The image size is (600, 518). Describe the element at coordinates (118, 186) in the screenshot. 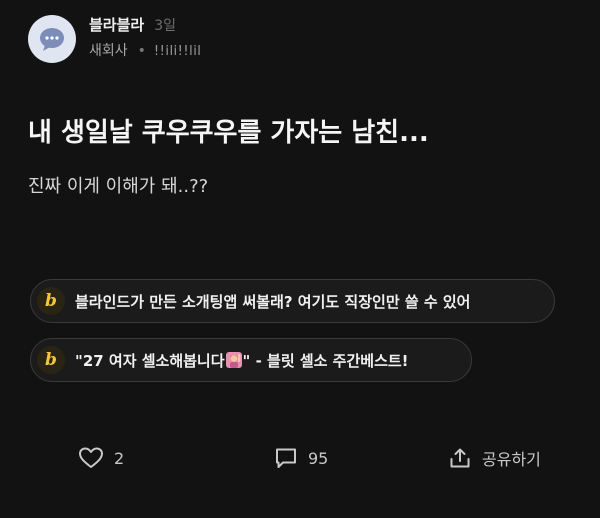

I see `post-body: 진짜 이게 이해가 돼..??` at that location.